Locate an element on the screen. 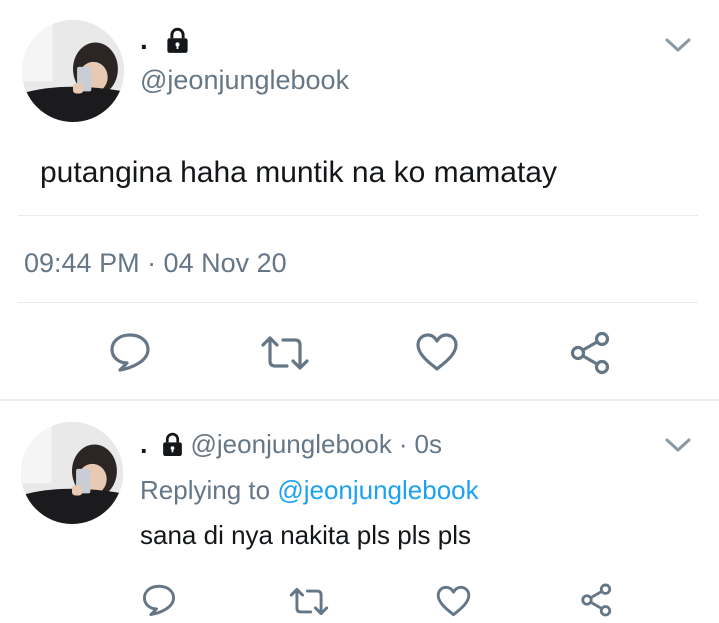 The image size is (719, 623). tweet-time: 0s is located at coordinates (428, 443).